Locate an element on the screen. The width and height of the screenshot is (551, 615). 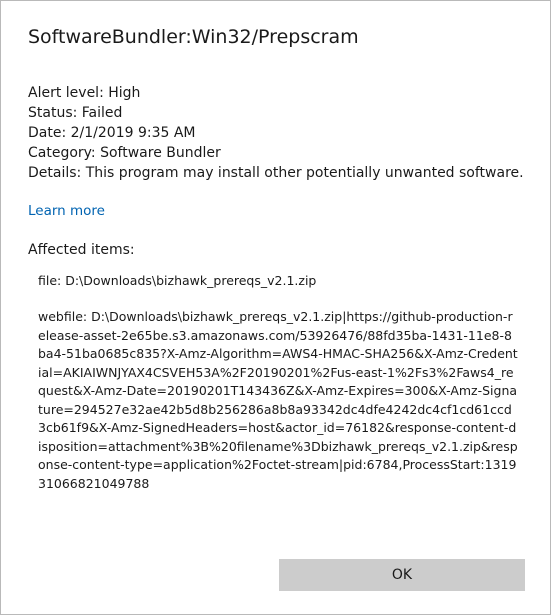
alert-level: Alert level: High is located at coordinates (84, 93).